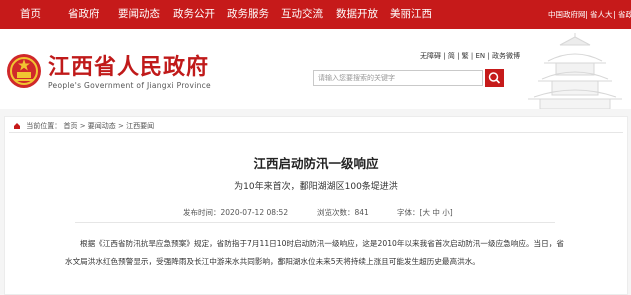 The width and height of the screenshot is (631, 295). Describe the element at coordinates (408, 212) in the screenshot. I see `font-size-label: 字体：` at that location.